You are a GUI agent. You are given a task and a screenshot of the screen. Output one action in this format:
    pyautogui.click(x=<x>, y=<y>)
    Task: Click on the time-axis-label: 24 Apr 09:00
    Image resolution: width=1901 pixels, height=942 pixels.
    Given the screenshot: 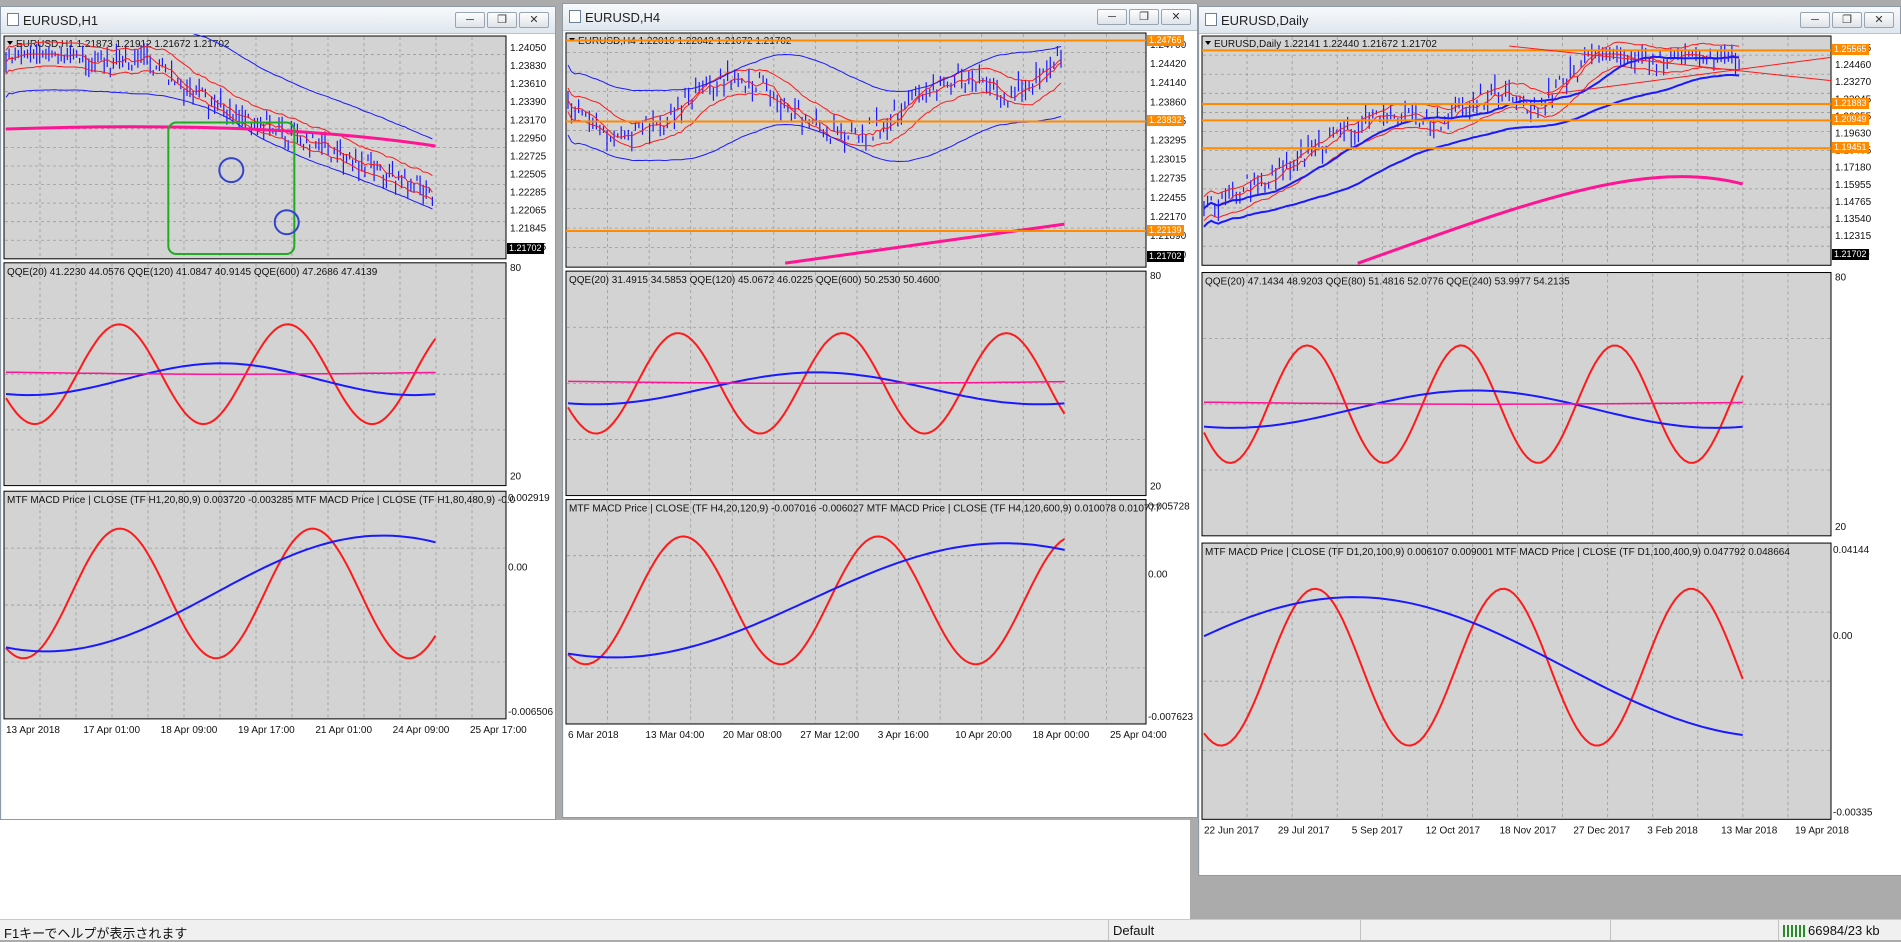 What is the action you would take?
    pyautogui.click(x=421, y=730)
    